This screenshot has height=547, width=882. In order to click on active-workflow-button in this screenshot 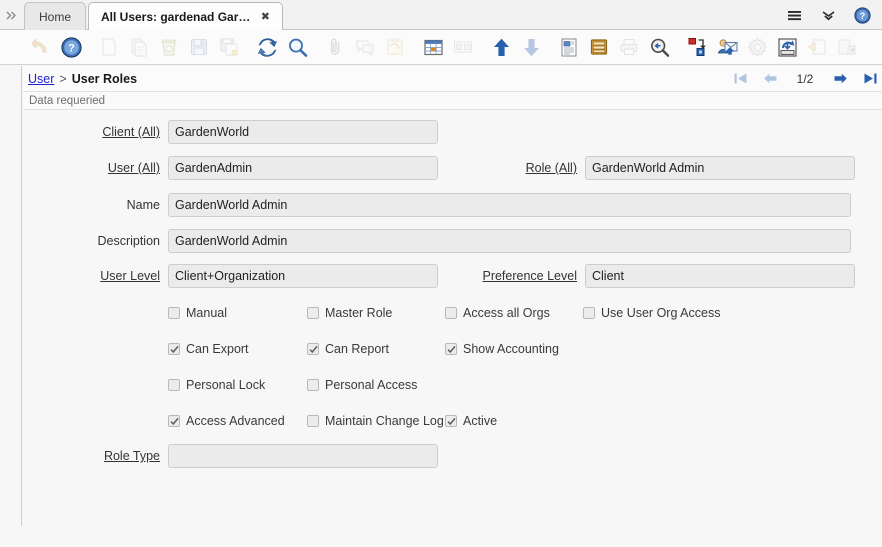, I will do `click(697, 47)`.